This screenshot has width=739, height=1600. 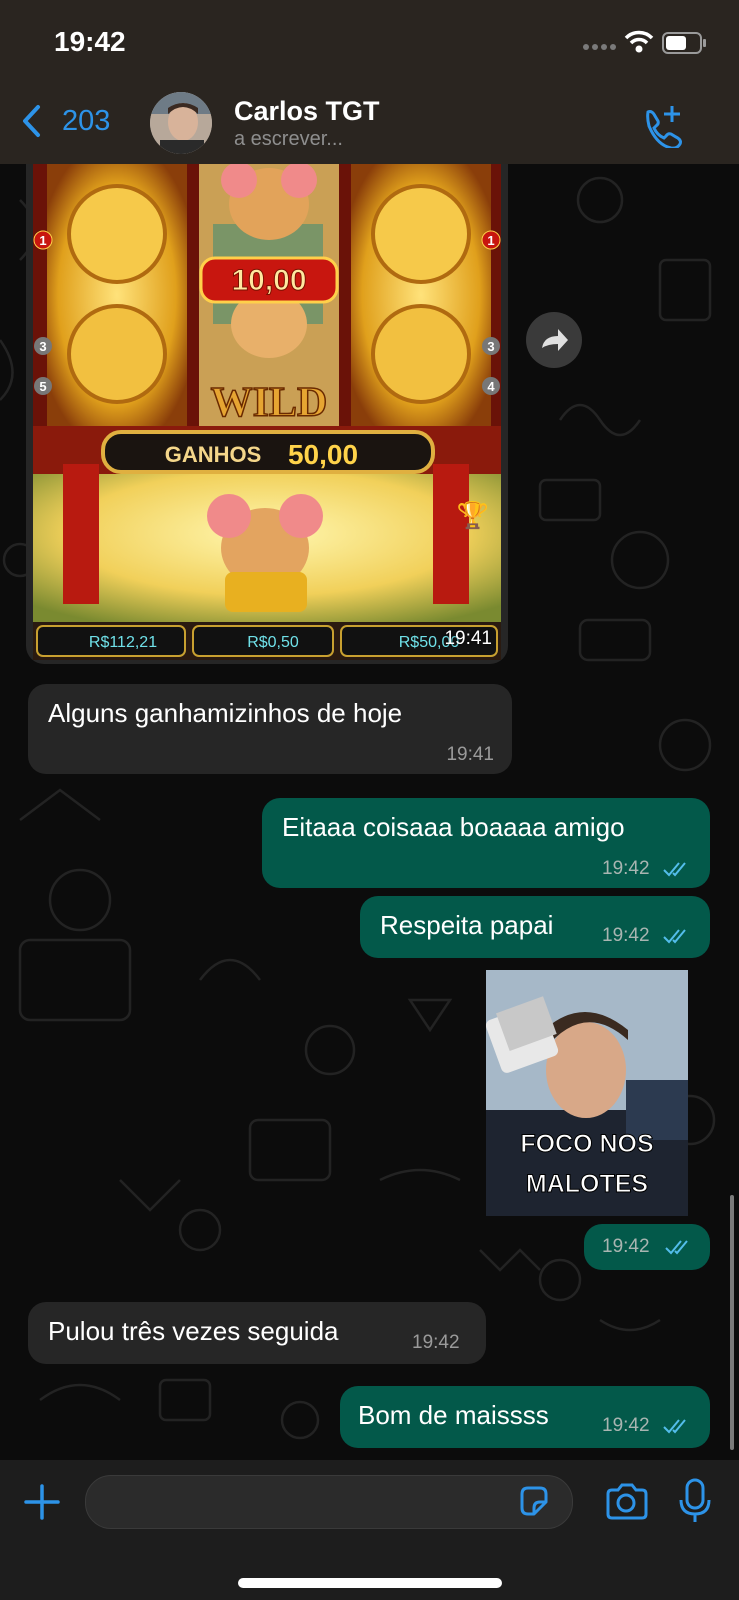 I want to click on row-number-right-3: 4, so click(x=491, y=386).